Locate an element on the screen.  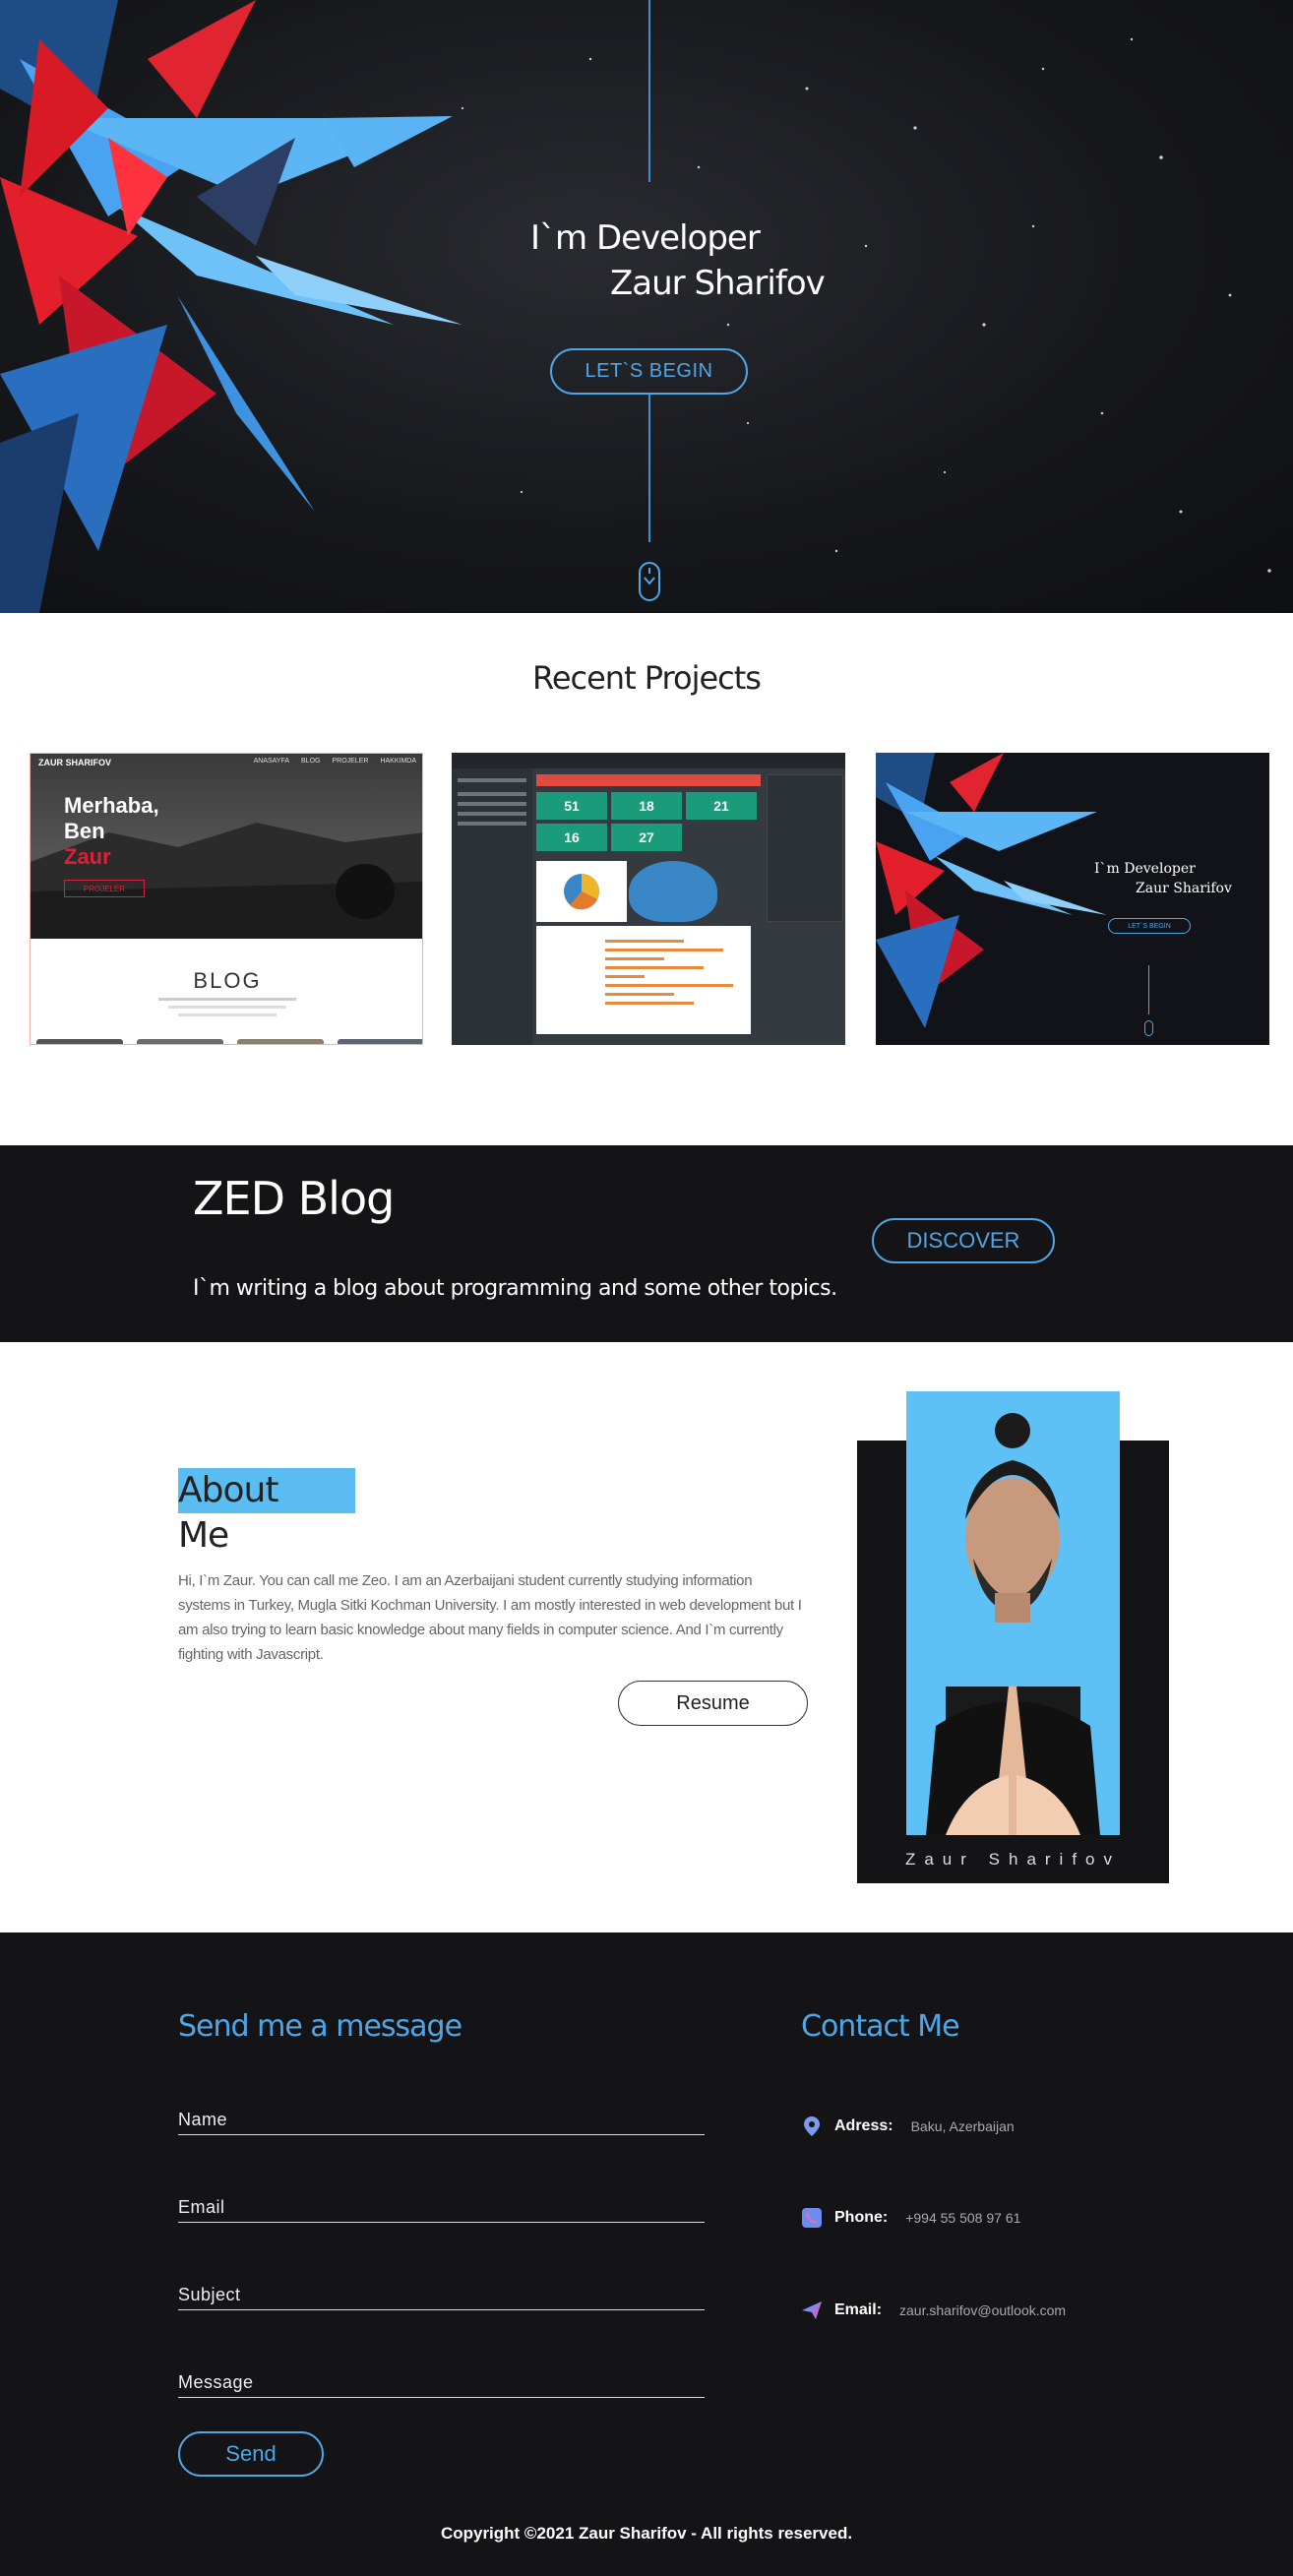
hero-title: I`m Developer is located at coordinates (645, 238).